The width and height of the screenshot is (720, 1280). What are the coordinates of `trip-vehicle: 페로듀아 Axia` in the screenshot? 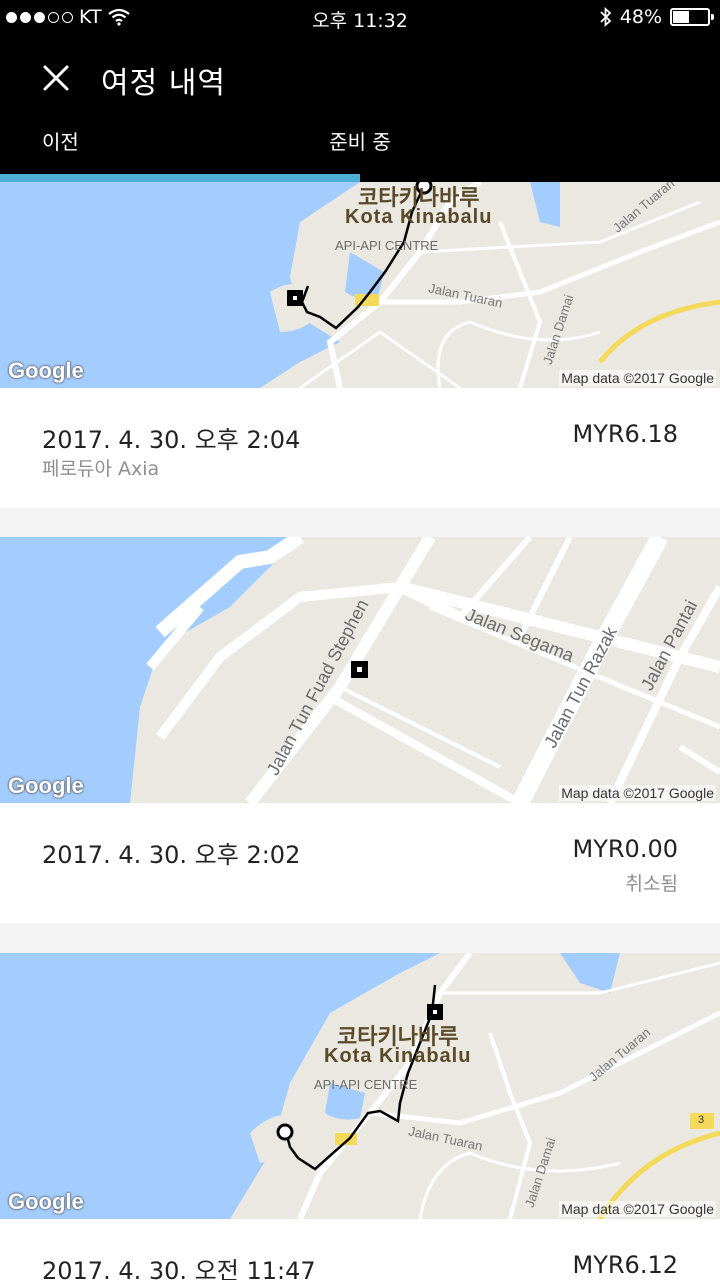 It's located at (101, 469).